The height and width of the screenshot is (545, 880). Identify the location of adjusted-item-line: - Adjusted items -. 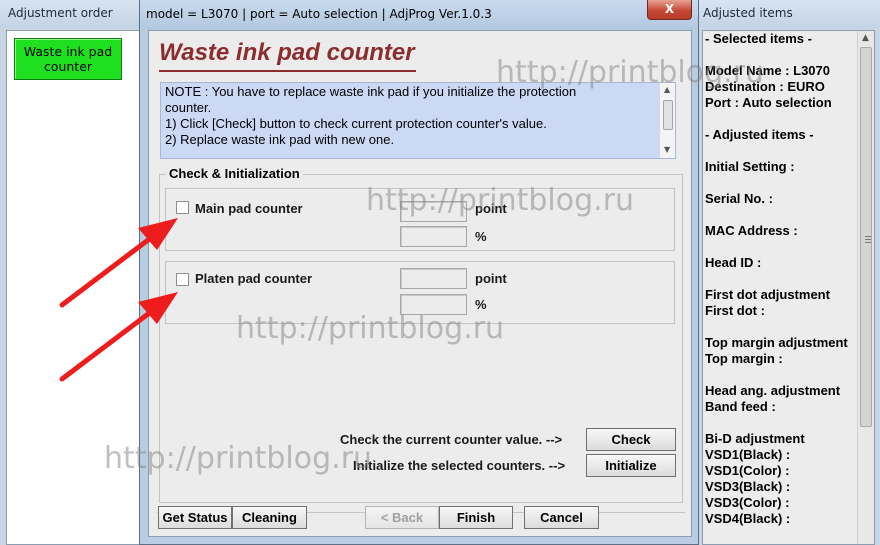
(759, 134).